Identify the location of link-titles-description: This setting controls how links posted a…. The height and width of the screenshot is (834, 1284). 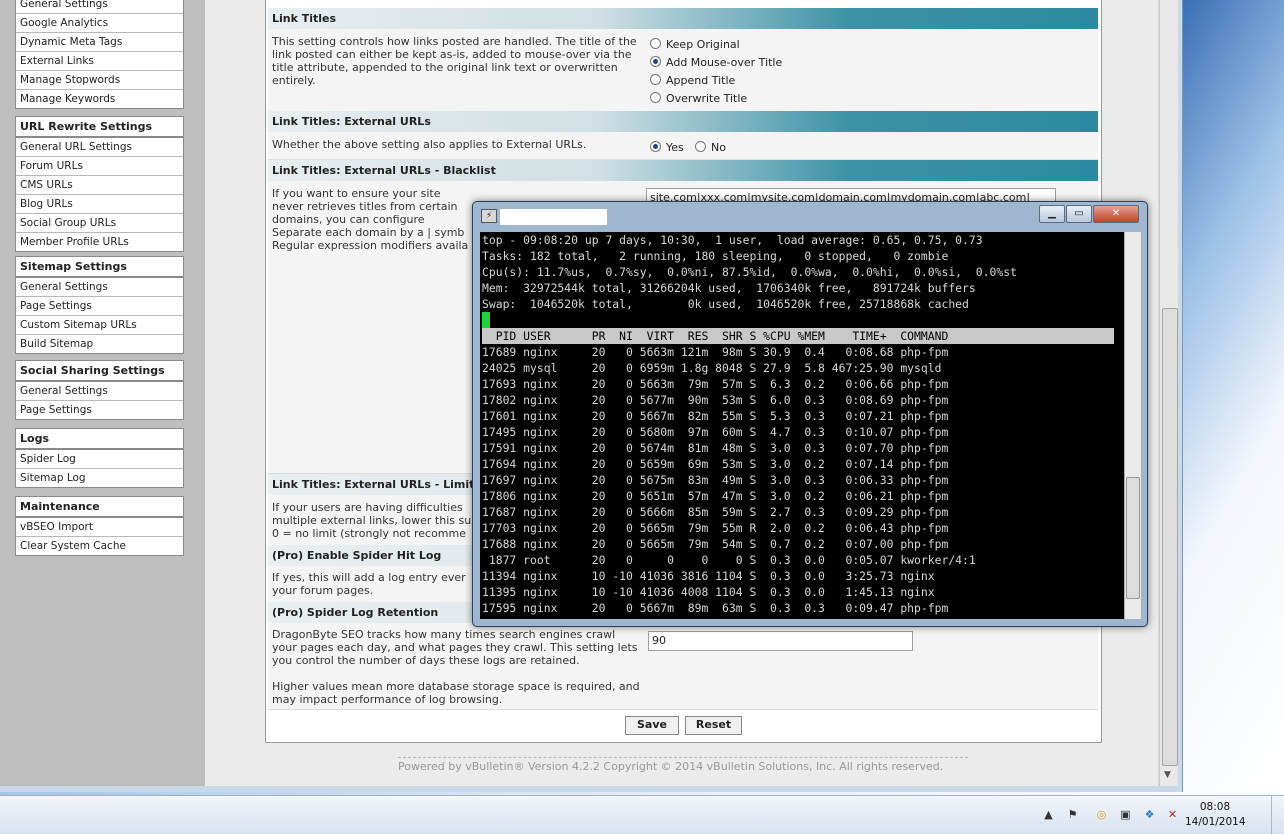
(454, 61).